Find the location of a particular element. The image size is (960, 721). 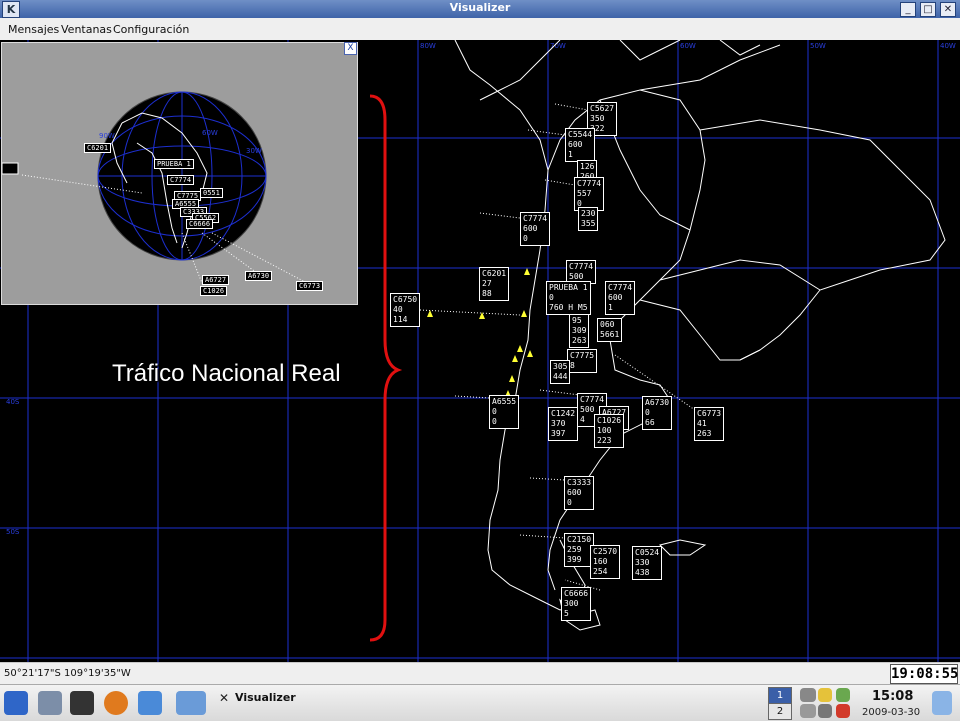

aircraft-label: C7775 8 is located at coordinates (582, 361).